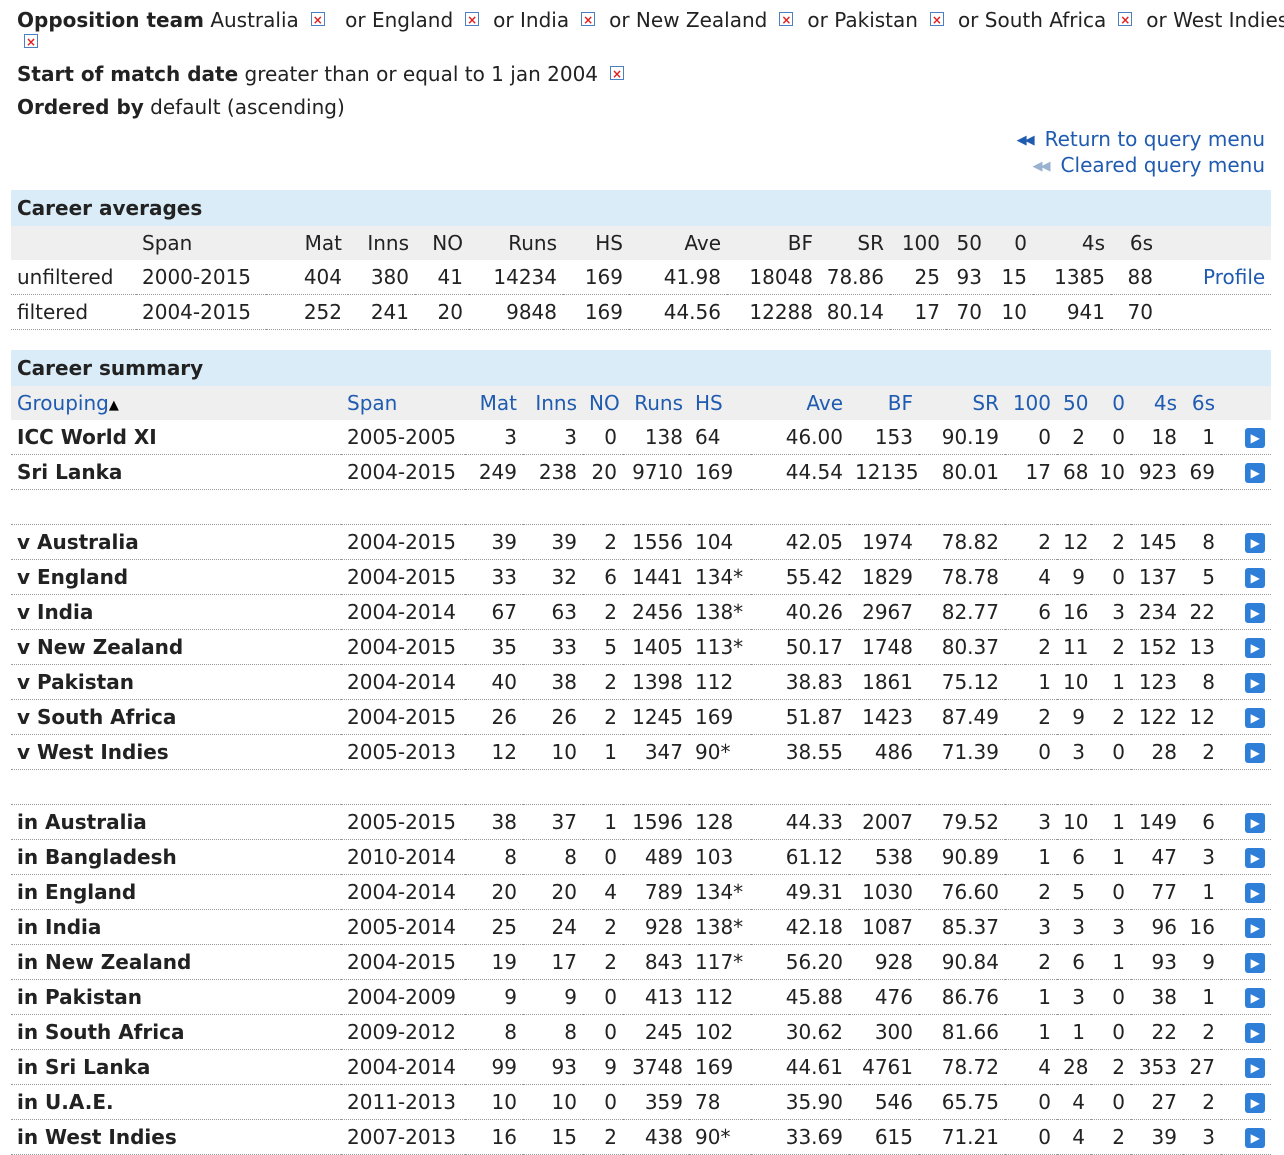 Image resolution: width=1284 pixels, height=1155 pixels. I want to click on table-cell: 1556, so click(656, 542).